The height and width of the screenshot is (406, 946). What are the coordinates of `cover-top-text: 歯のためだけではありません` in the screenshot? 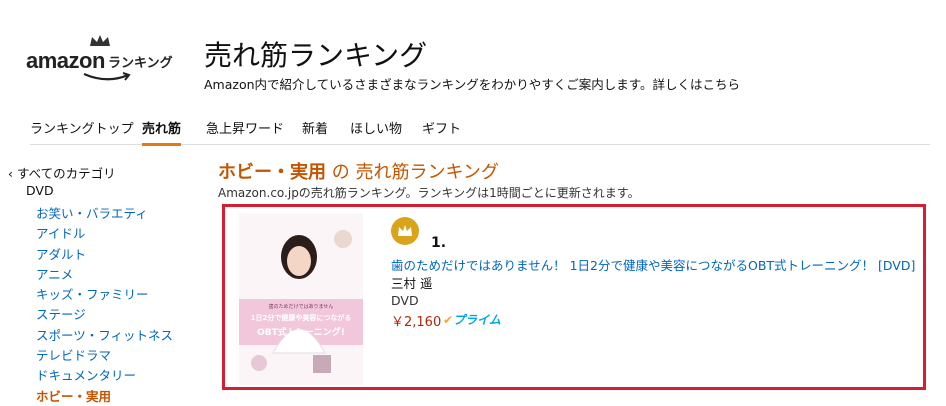 It's located at (301, 307).